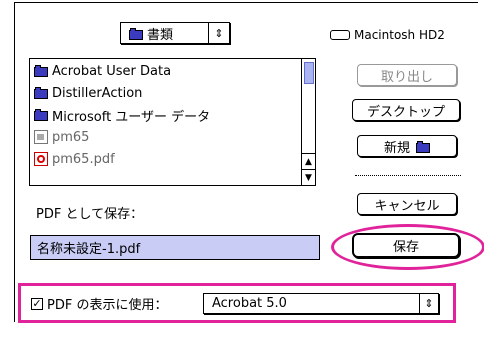  What do you see at coordinates (41, 137) in the screenshot?
I see `document-icon` at bounding box center [41, 137].